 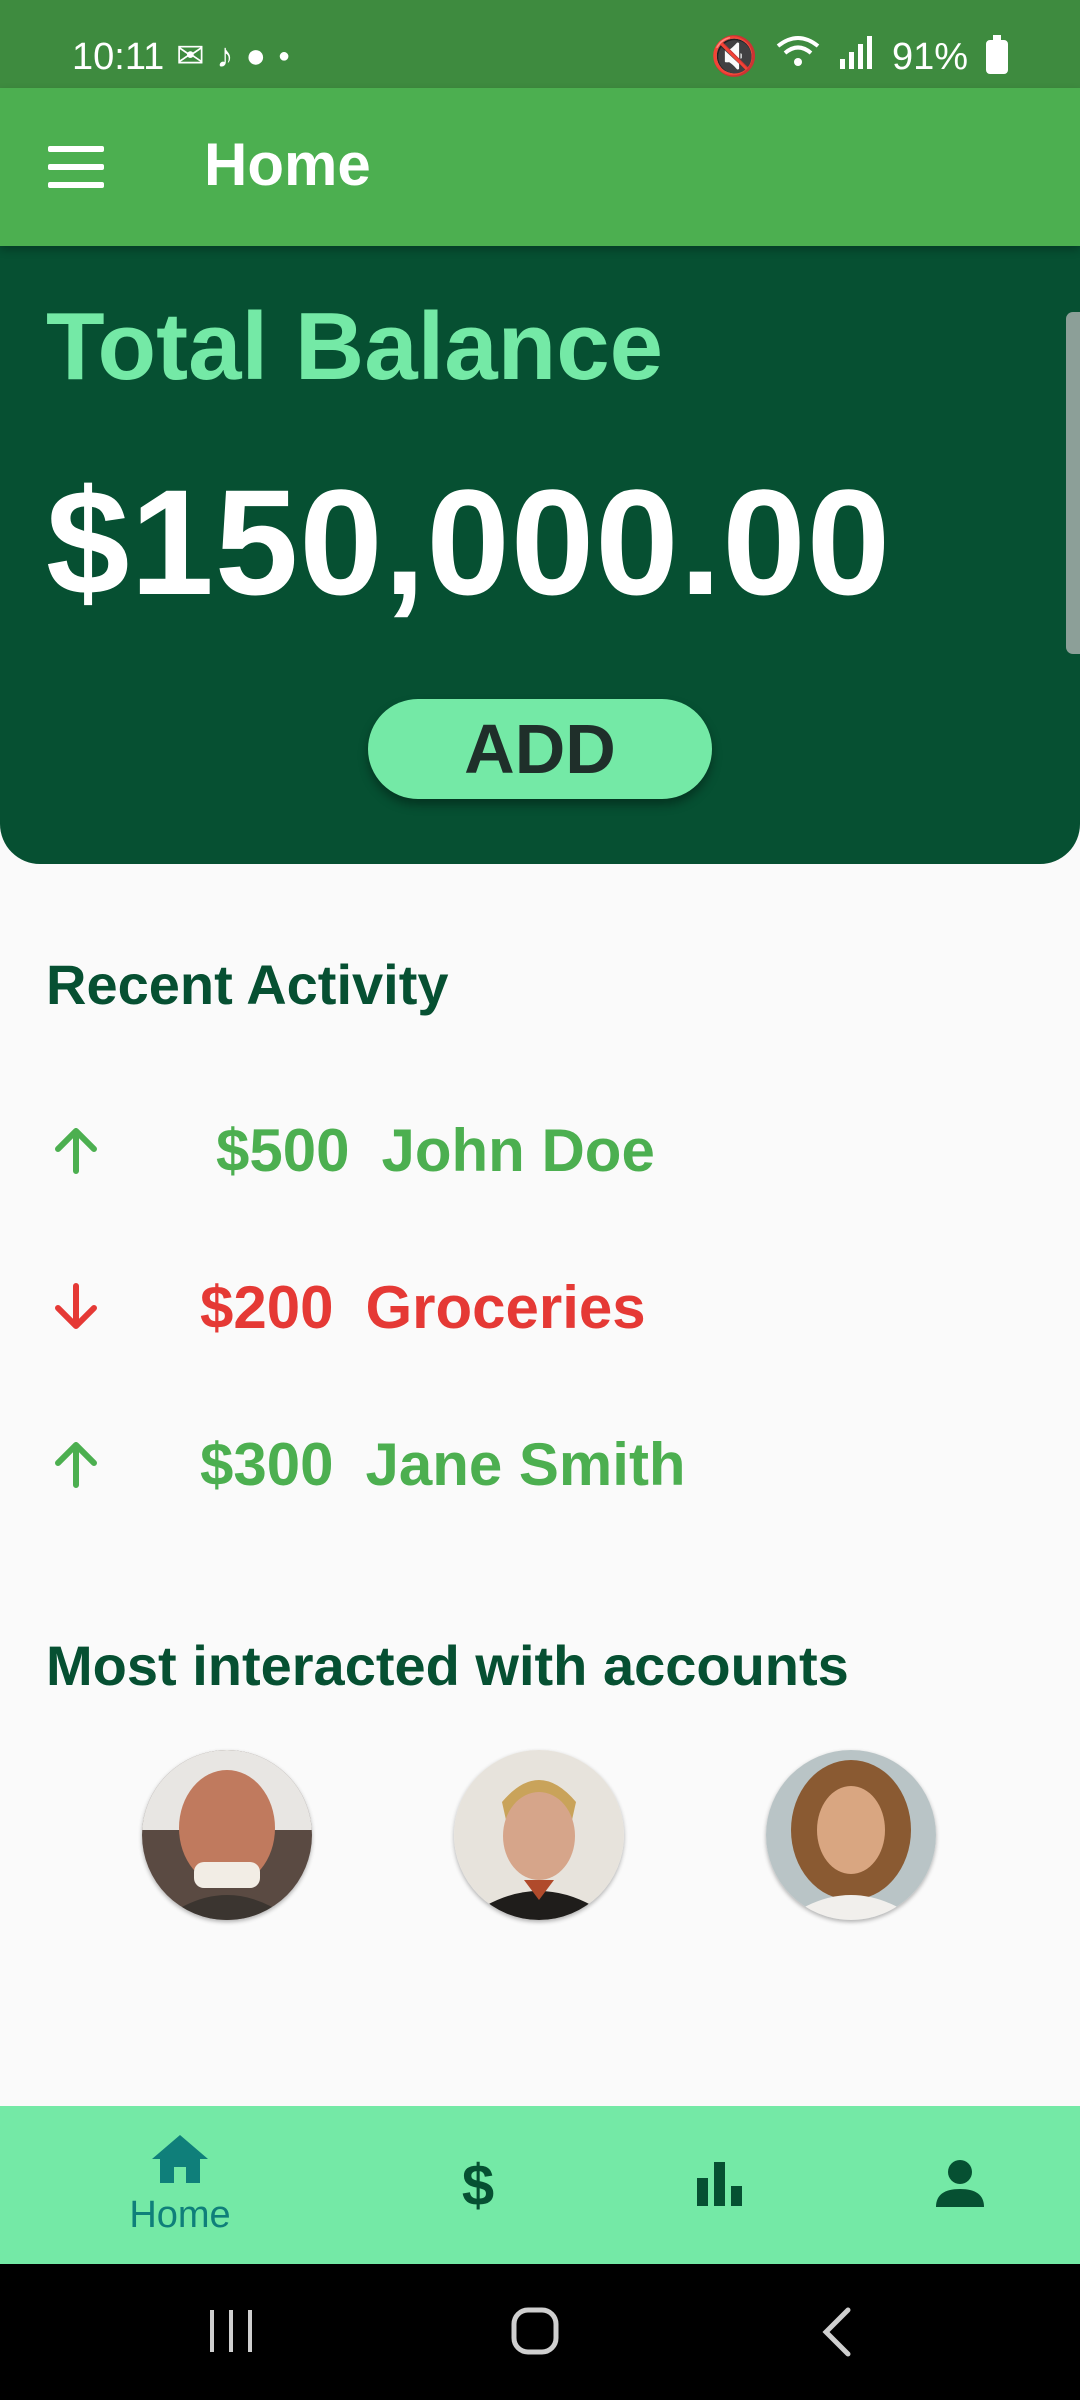 I want to click on nav-stats, so click(x=720, y=2185).